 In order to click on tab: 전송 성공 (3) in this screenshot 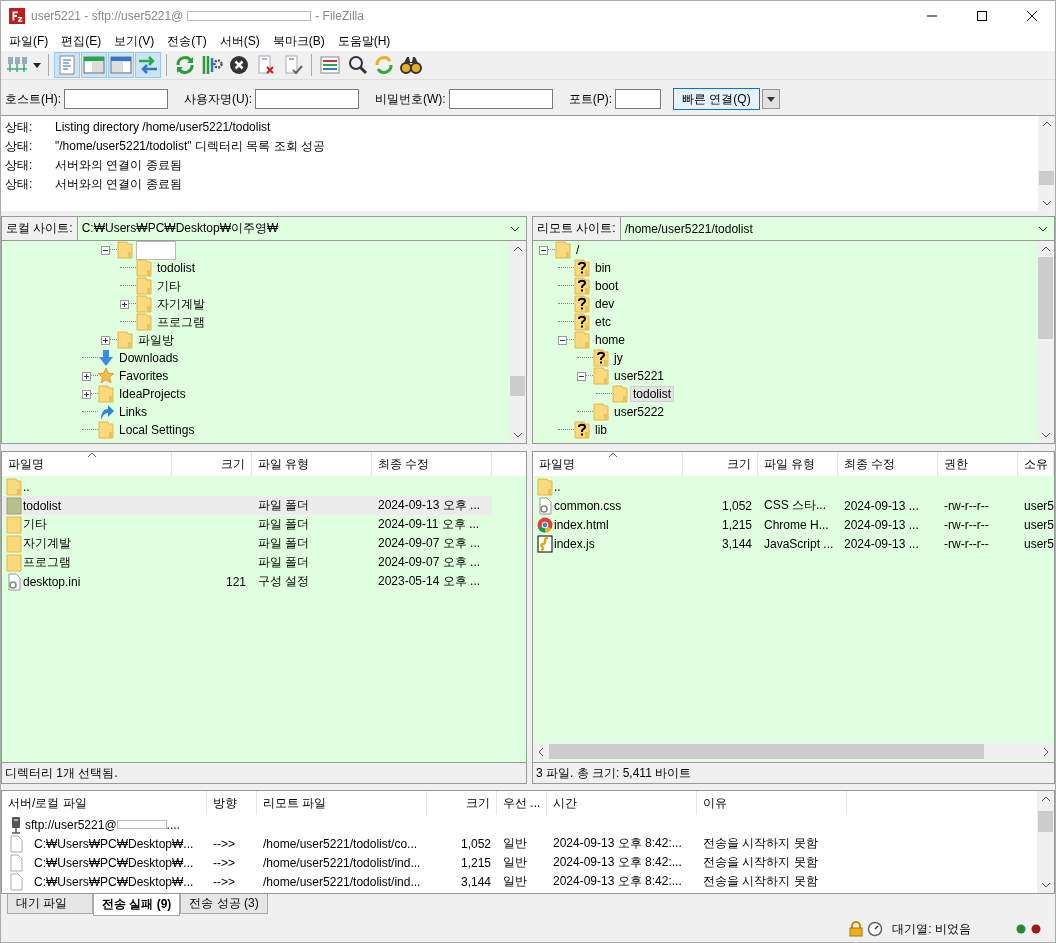, I will do `click(224, 904)`.